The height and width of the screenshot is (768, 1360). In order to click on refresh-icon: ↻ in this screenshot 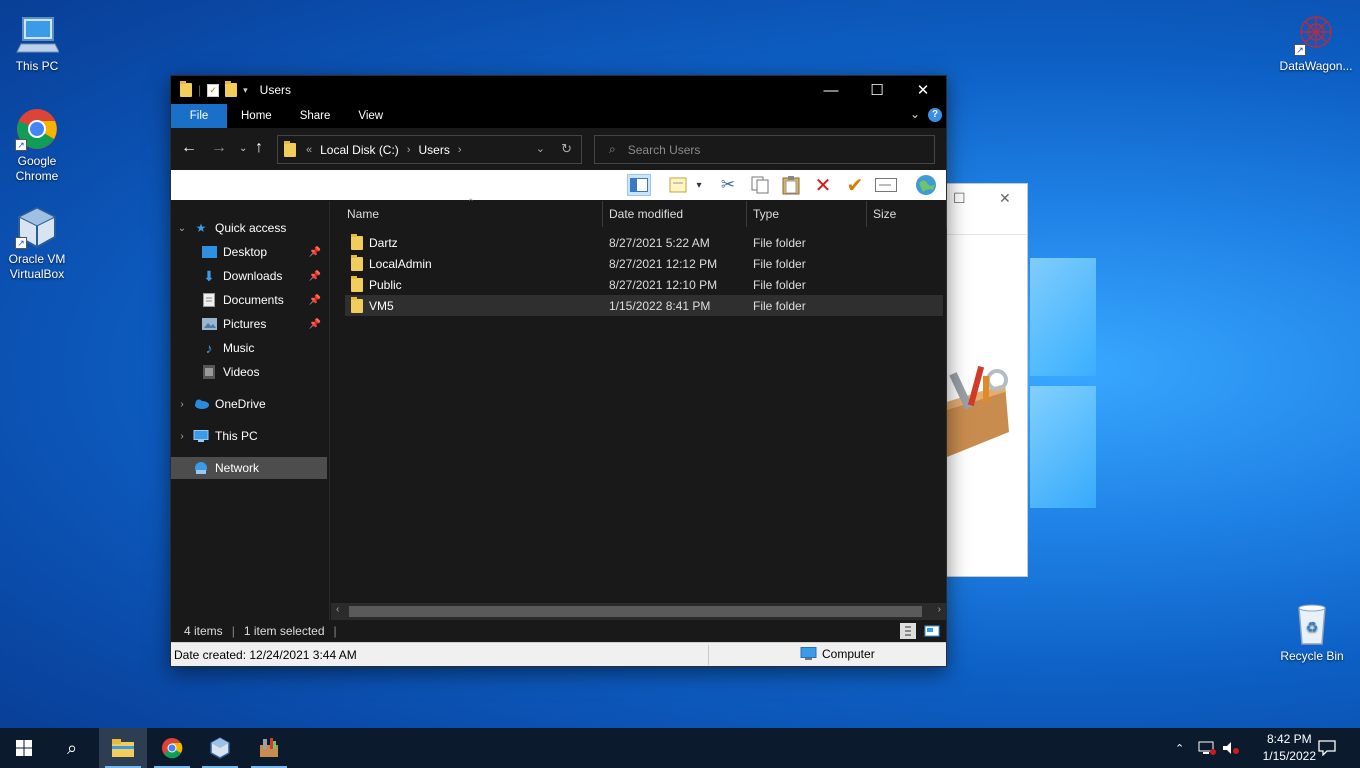, I will do `click(566, 149)`.